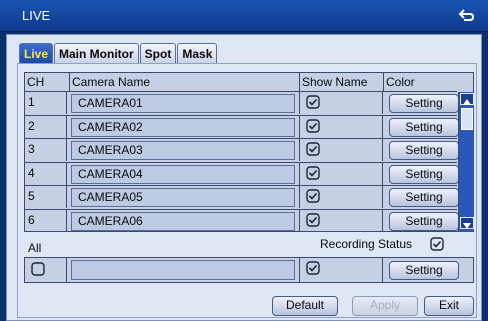 The height and width of the screenshot is (321, 488). I want to click on tab-bar: Live Main Monitor Spot Mask, so click(118, 53).